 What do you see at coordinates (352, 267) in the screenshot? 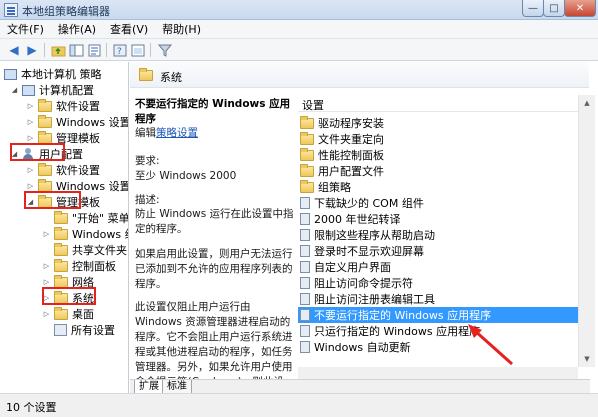
I see `list-item-label: 自定义用户界面` at bounding box center [352, 267].